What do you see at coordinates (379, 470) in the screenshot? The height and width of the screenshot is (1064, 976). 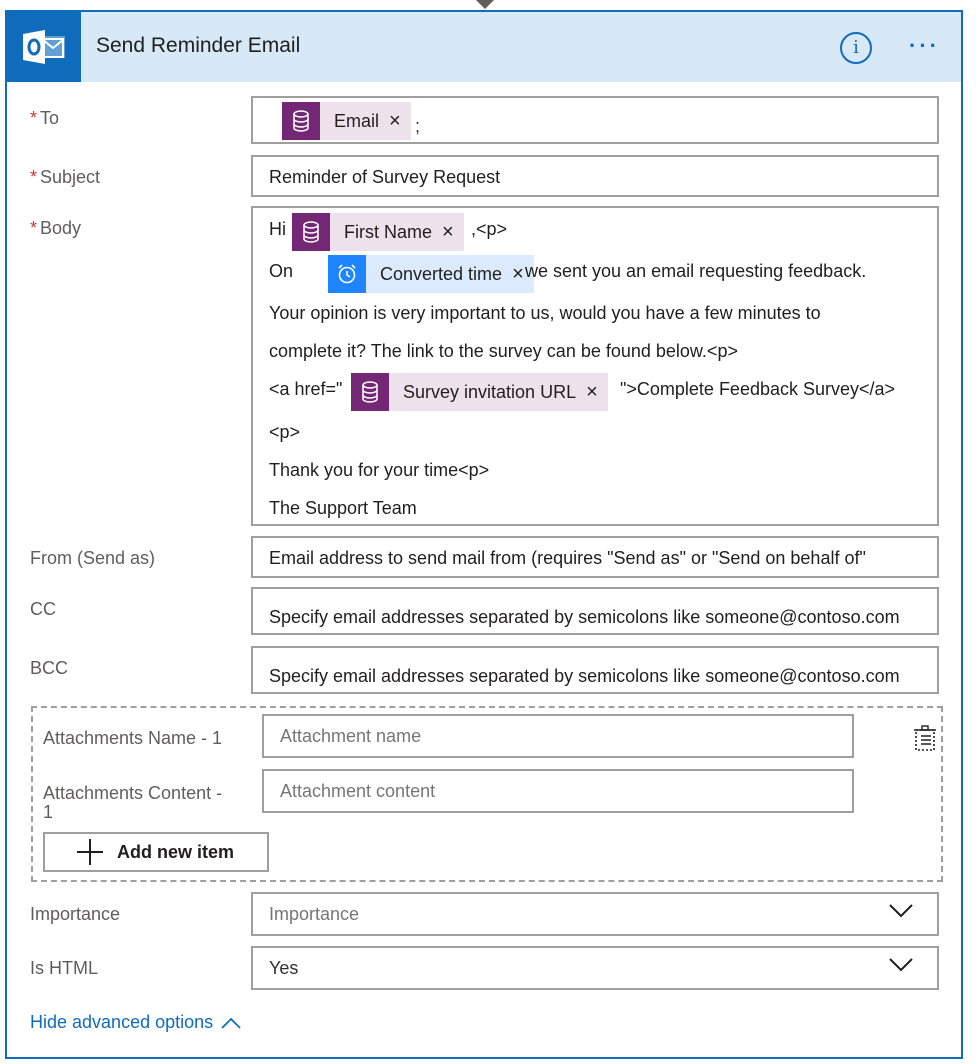 I see `body-line-7: Thank you for your time<p>` at bounding box center [379, 470].